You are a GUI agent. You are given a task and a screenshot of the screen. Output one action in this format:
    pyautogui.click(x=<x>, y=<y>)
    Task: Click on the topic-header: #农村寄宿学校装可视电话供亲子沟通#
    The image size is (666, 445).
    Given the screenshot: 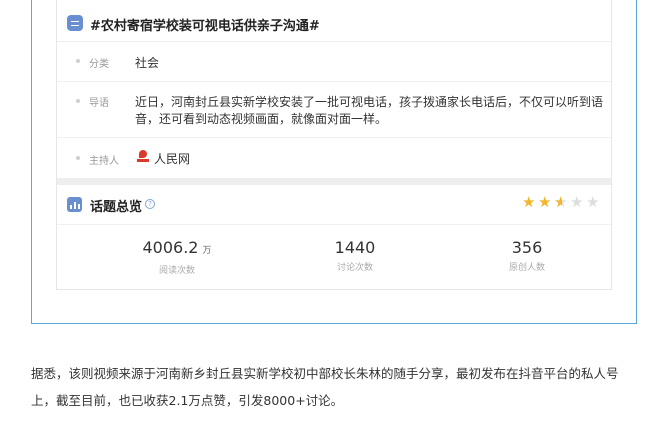 What is the action you would take?
    pyautogui.click(x=334, y=24)
    